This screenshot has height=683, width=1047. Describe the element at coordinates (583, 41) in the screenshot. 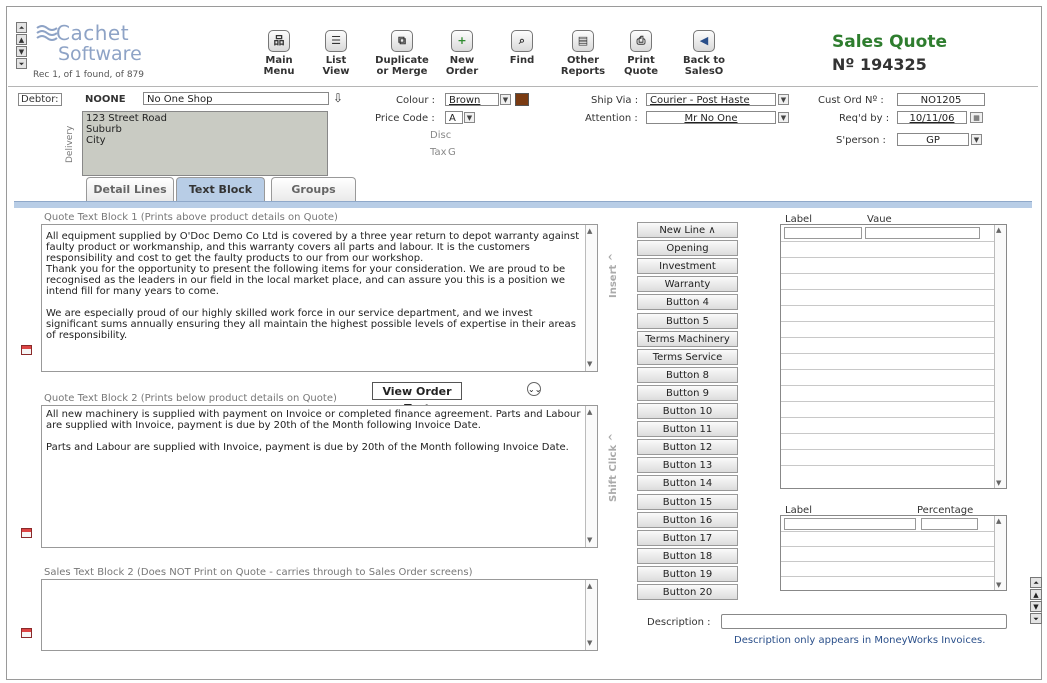

I see `document-icon: ▤` at that location.